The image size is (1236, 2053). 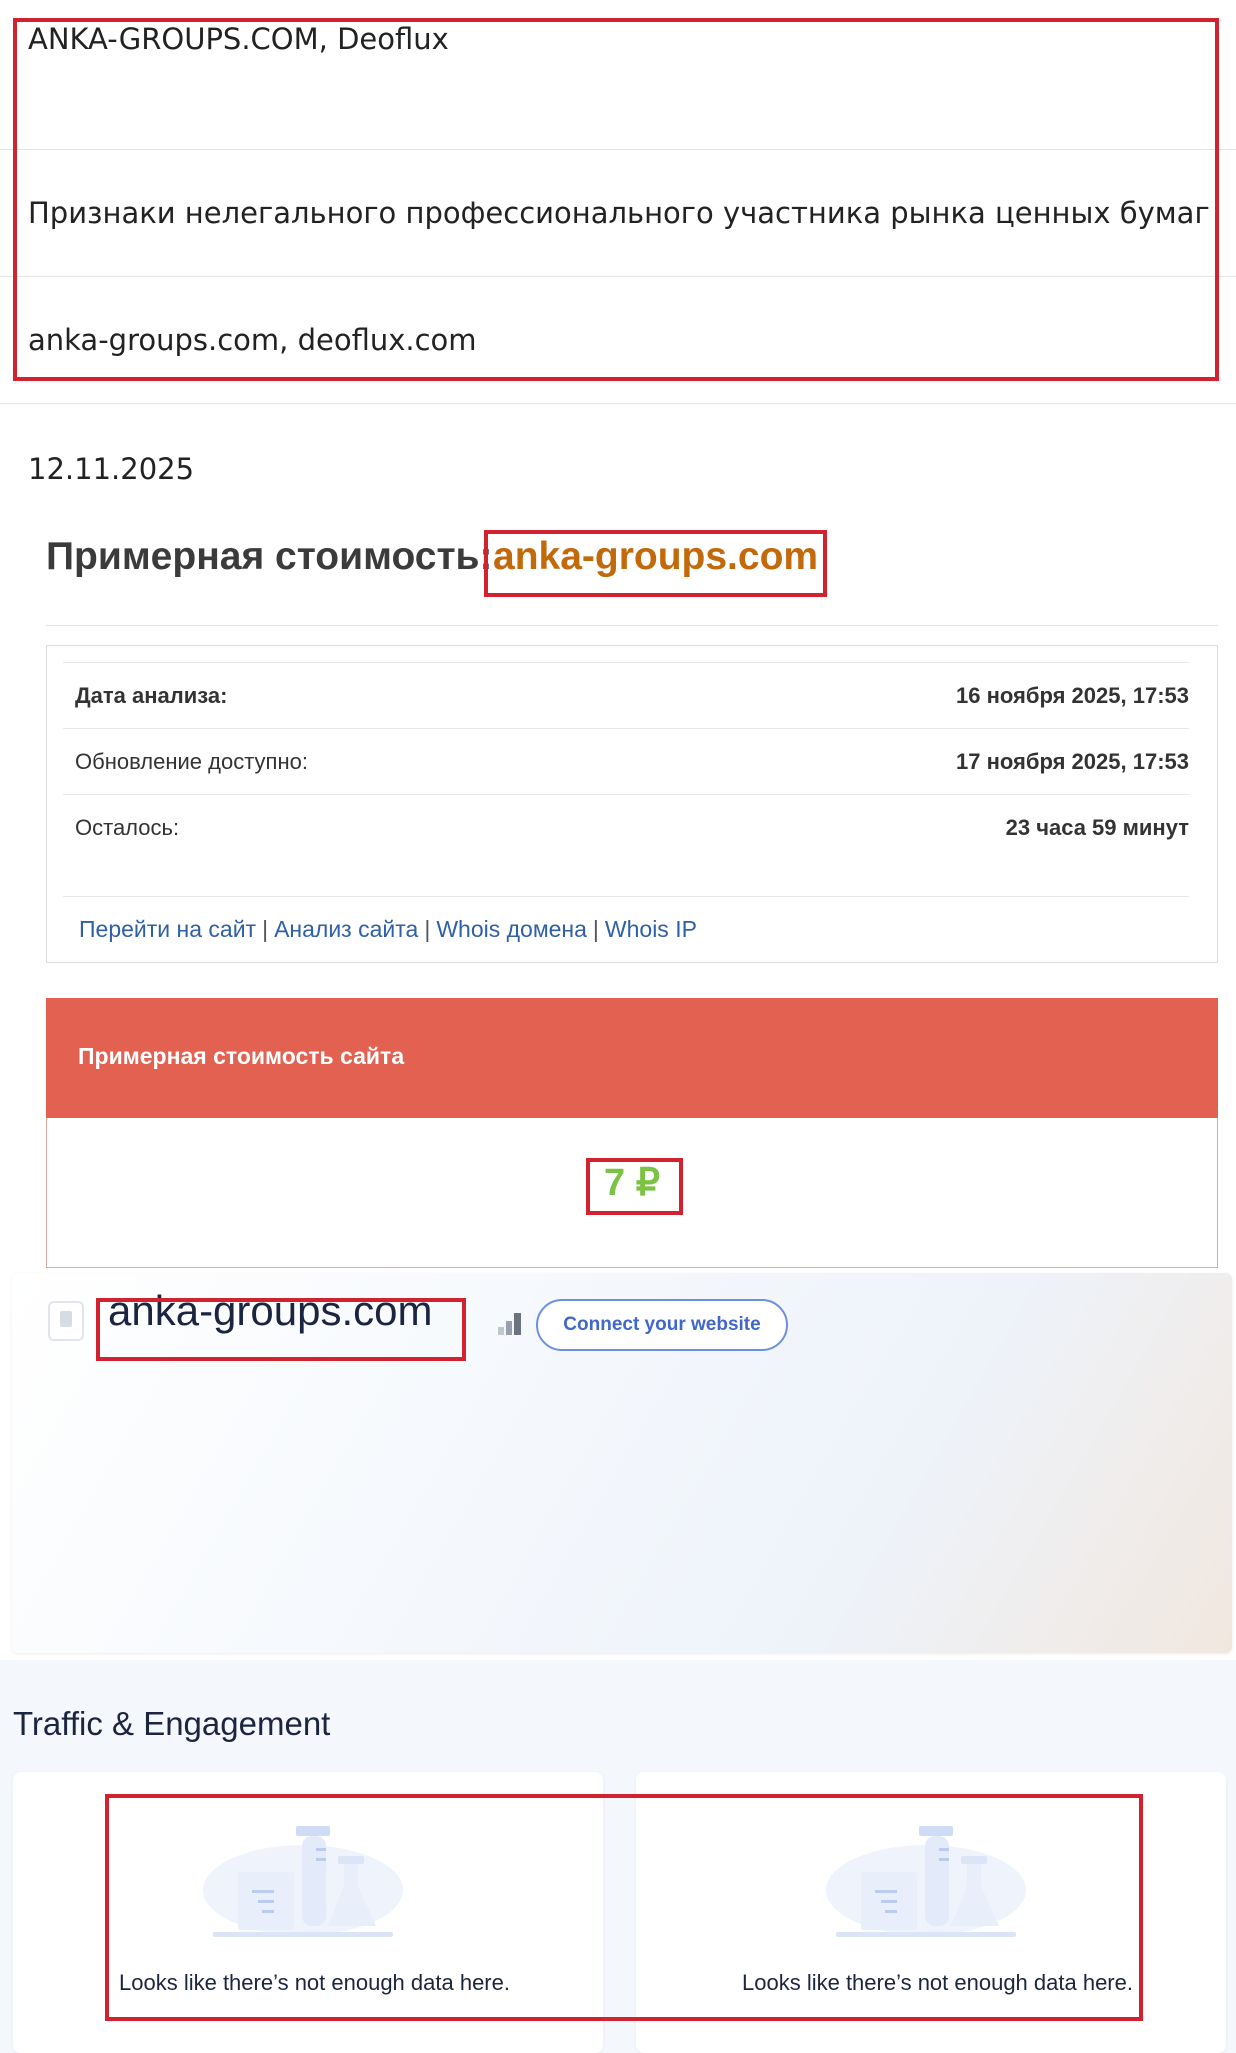 What do you see at coordinates (626, 827) in the screenshot?
I see `info-row-time-left: Осталось: 23 часа 59 минут` at bounding box center [626, 827].